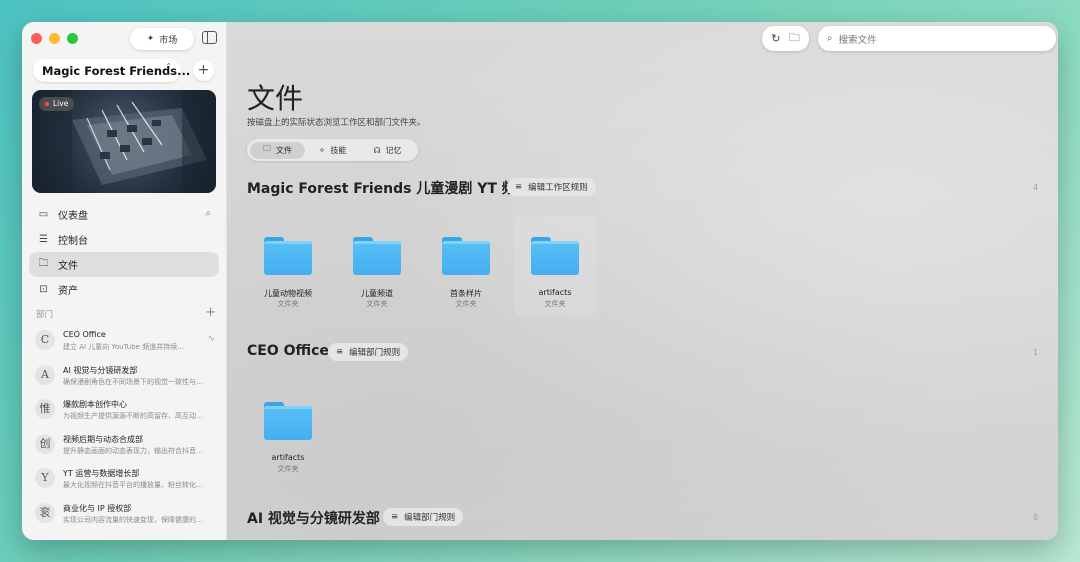  What do you see at coordinates (209, 37) in the screenshot?
I see `sidebar-toggle-icon` at bounding box center [209, 37].